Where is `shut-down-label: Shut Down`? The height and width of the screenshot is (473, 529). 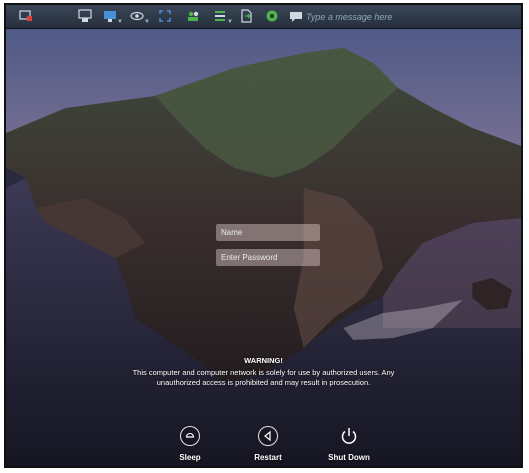 shut-down-label: Shut Down is located at coordinates (349, 457).